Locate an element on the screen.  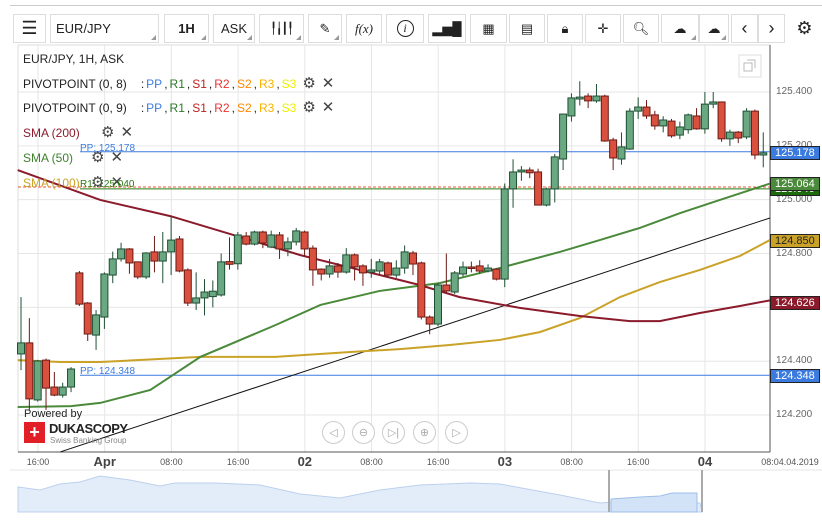
r1-label: R1: 125.040 is located at coordinates (107, 184).